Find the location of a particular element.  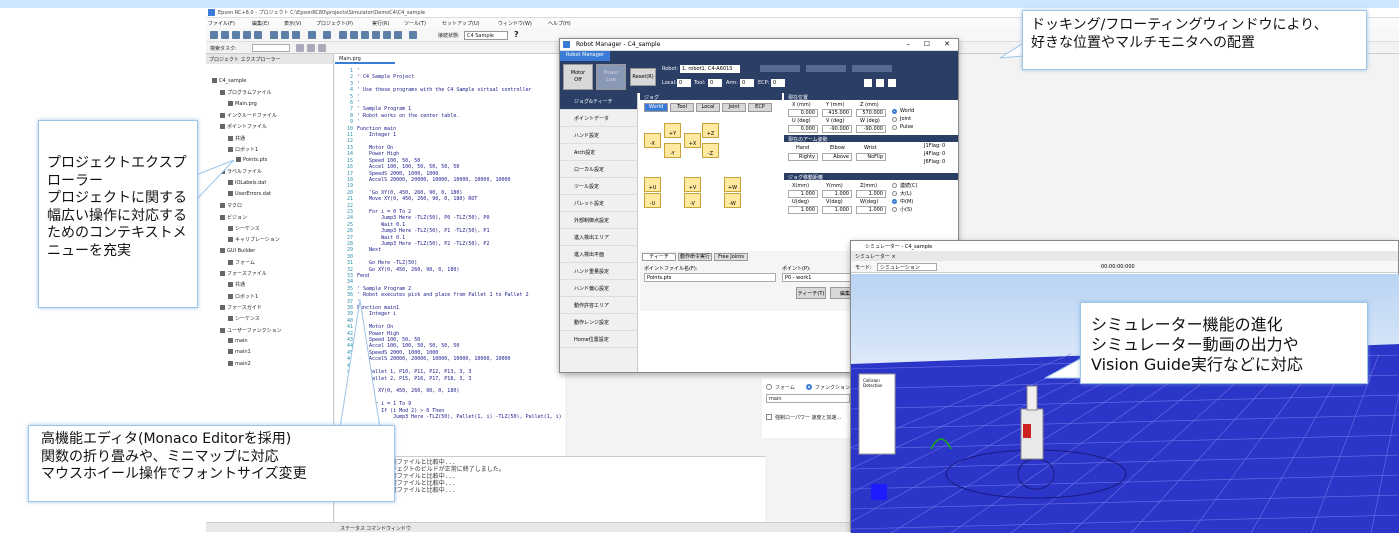

simulator-tab: シミュレーター is located at coordinates (872, 257).